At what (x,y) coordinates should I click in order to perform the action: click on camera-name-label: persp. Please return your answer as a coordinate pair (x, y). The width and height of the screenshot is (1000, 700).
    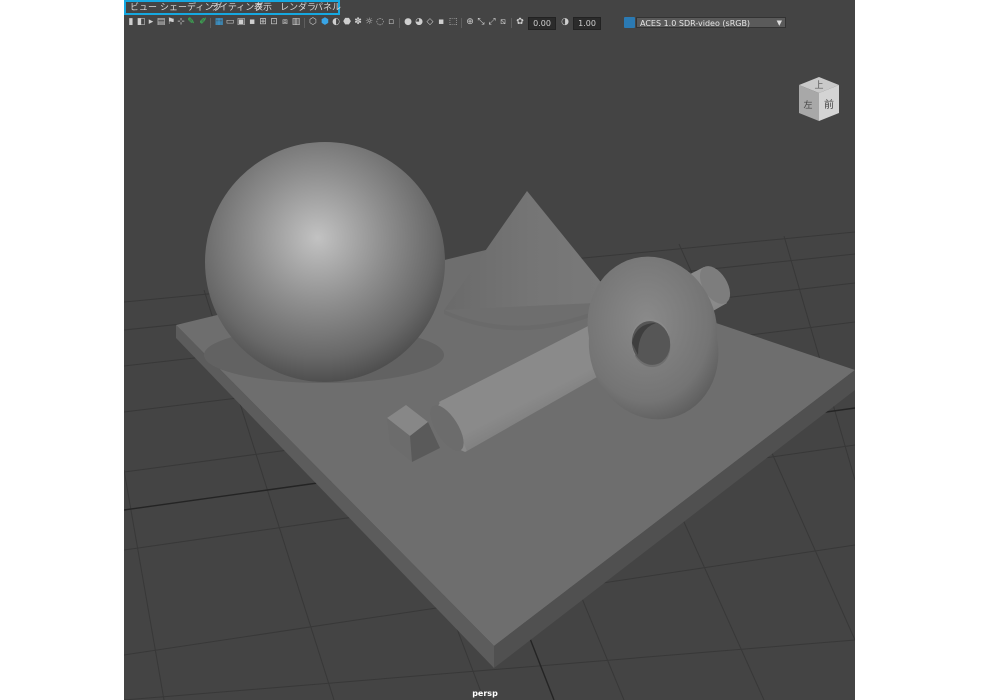
    Looking at the image, I should click on (485, 693).